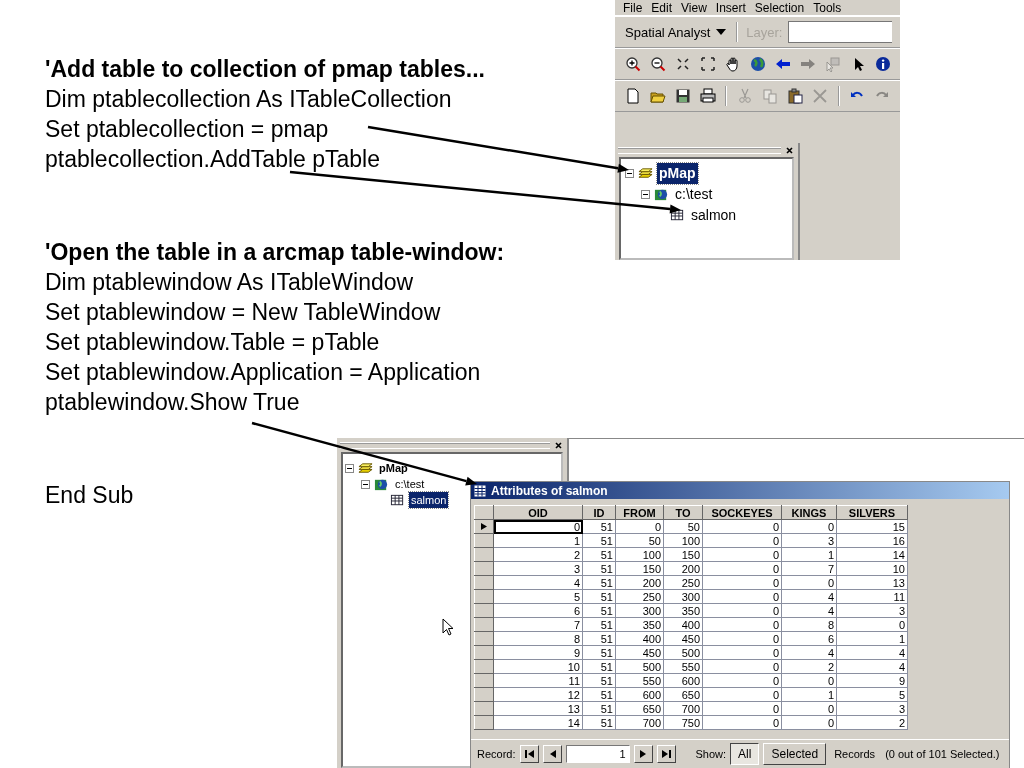 The width and height of the screenshot is (1024, 768). I want to click on next-record-icon, so click(643, 754).